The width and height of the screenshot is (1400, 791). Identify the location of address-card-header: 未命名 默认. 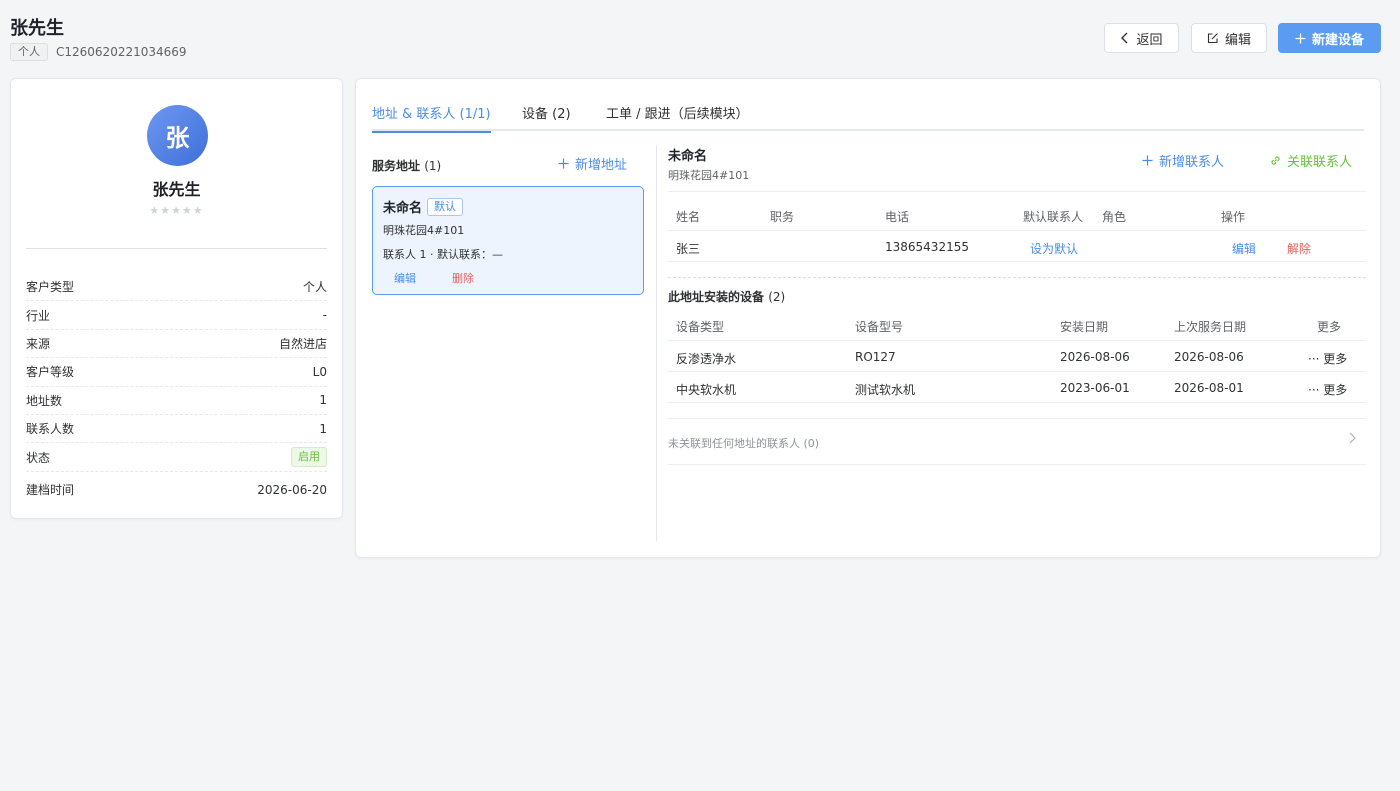
(508, 206).